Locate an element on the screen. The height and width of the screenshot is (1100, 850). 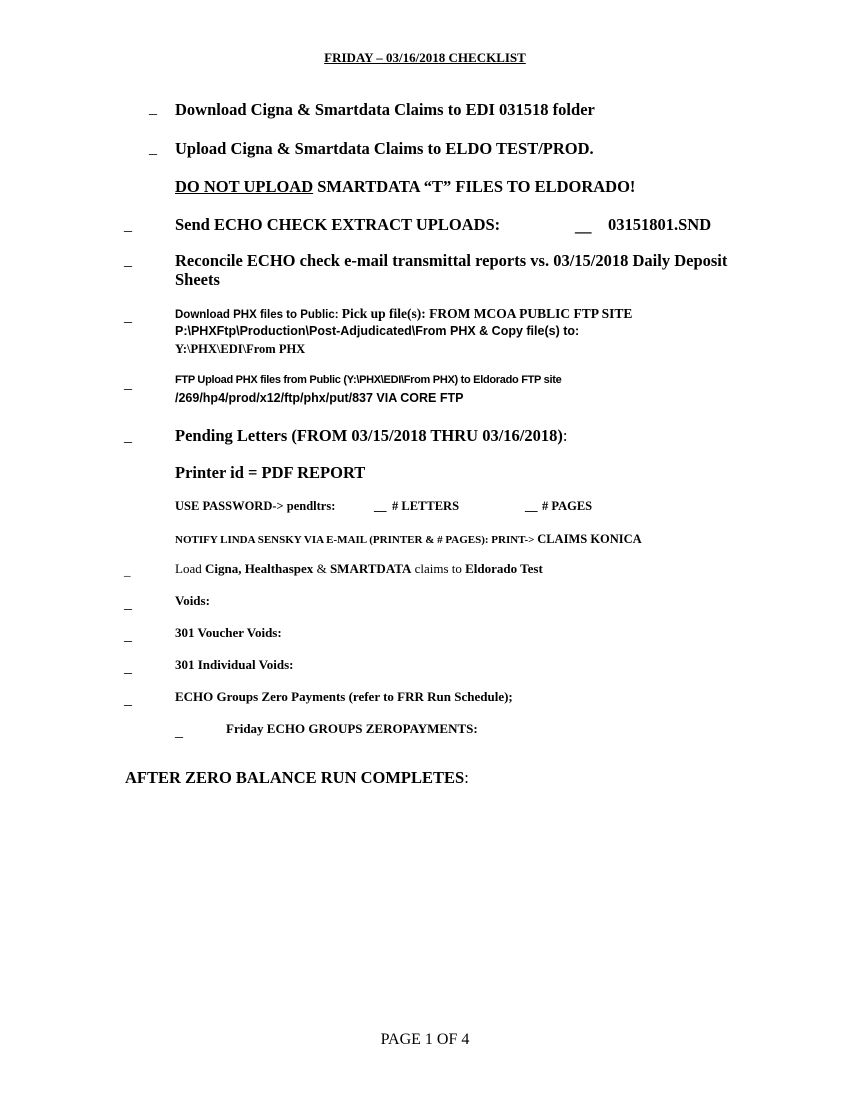
load-d: SMARTDATA is located at coordinates (370, 568).